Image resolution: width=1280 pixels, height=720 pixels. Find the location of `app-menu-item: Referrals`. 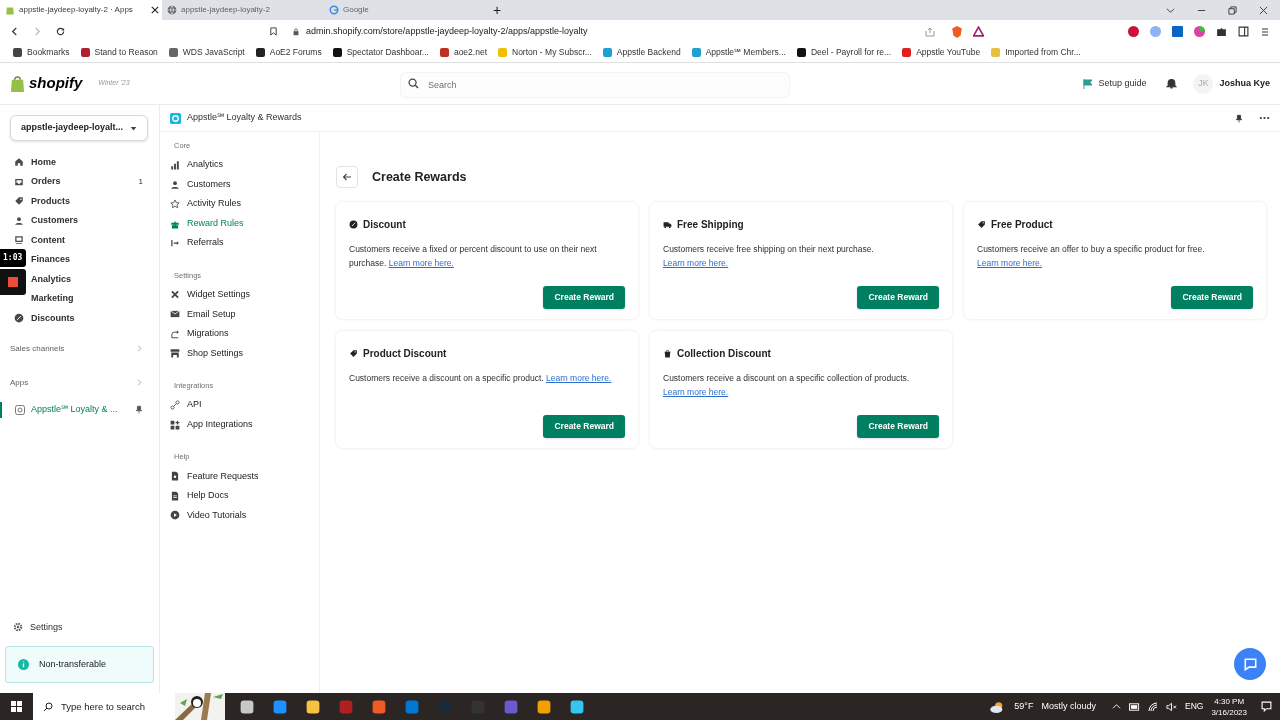

app-menu-item: Referrals is located at coordinates (244, 243).